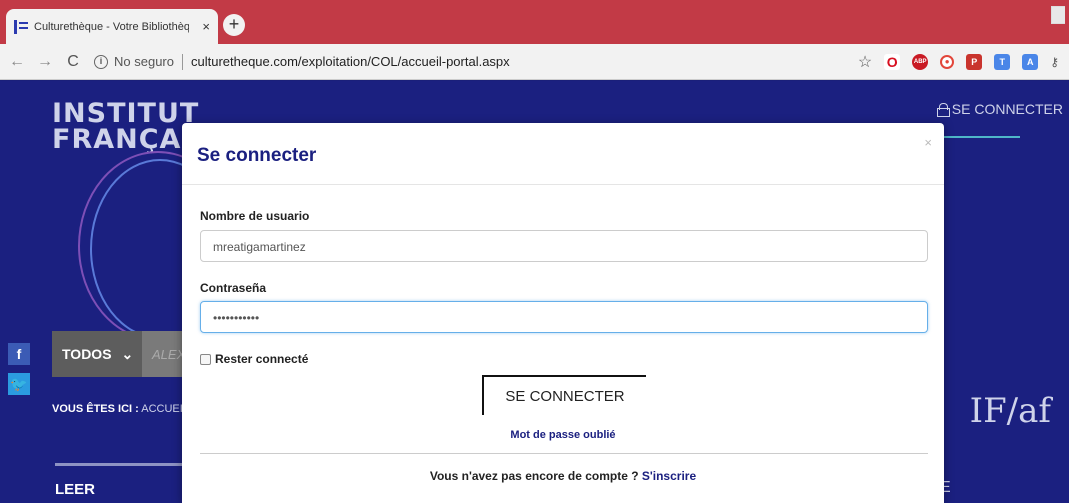 The image size is (1069, 503). What do you see at coordinates (1058, 15) in the screenshot?
I see `window-control` at bounding box center [1058, 15].